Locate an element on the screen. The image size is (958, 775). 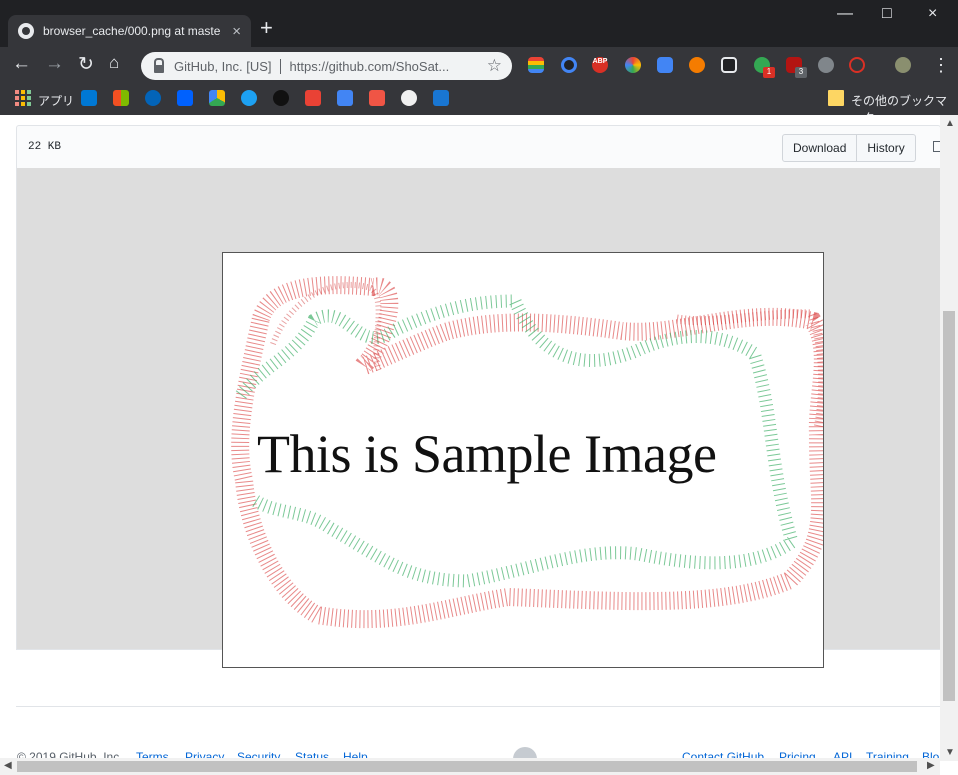
bing-bookmark-icon is located at coordinates (89, 98).